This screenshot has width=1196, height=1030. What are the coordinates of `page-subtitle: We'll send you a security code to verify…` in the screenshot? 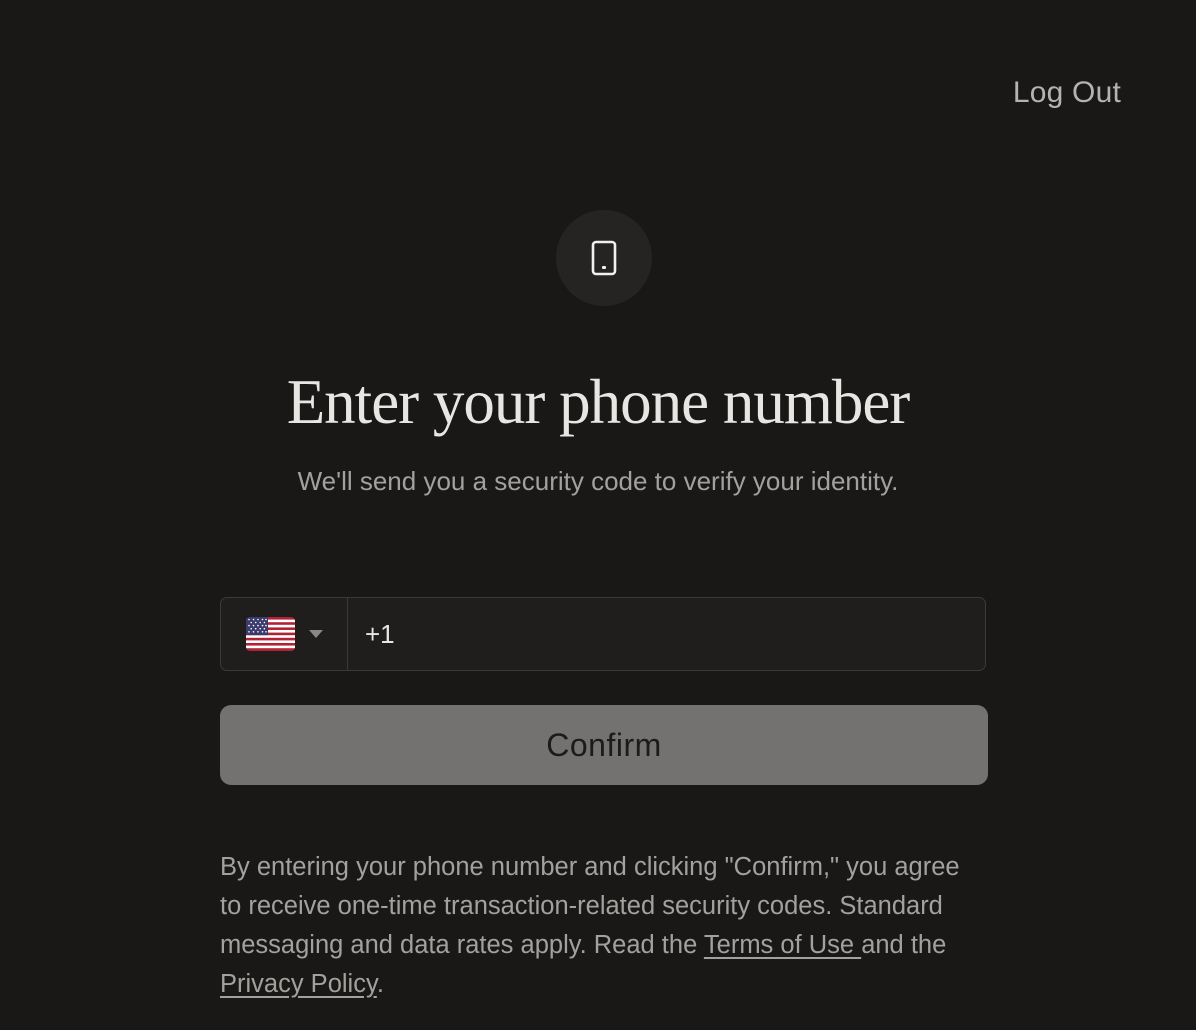 It's located at (598, 481).